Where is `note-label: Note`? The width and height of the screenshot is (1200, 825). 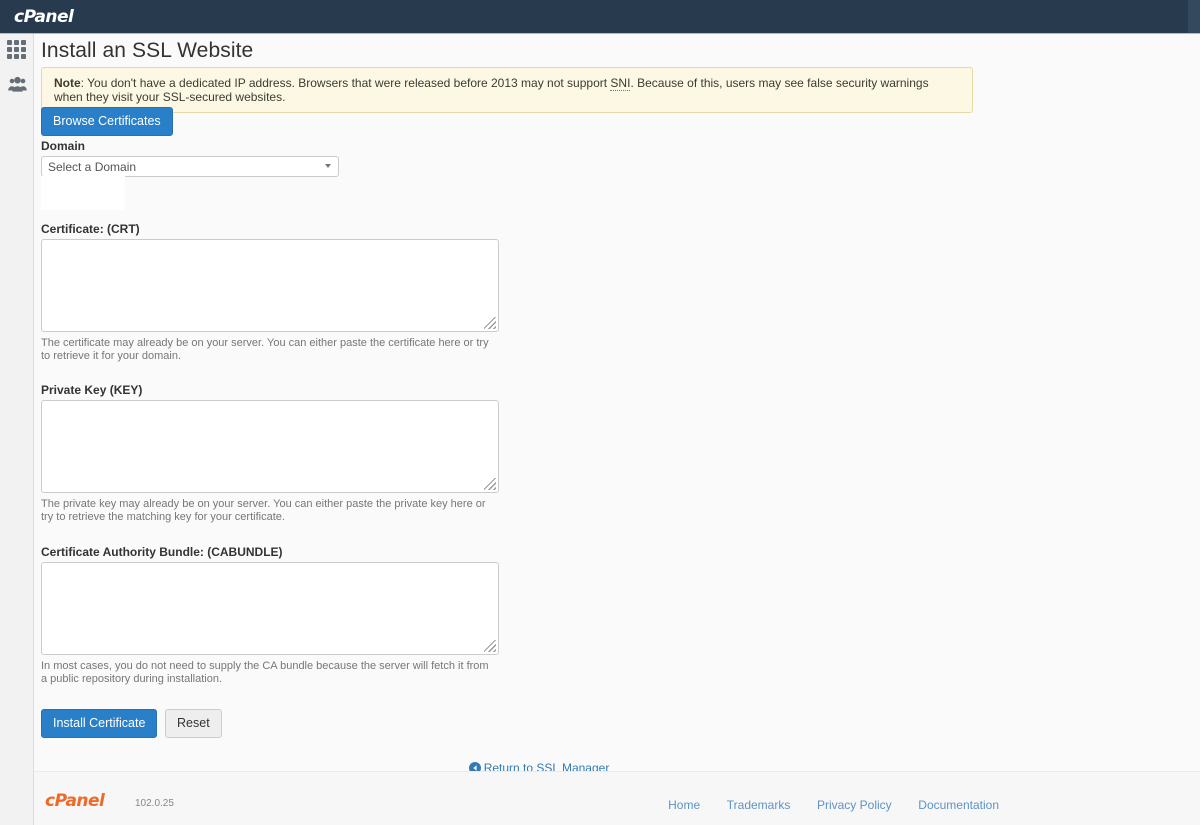
note-label: Note is located at coordinates (67, 83).